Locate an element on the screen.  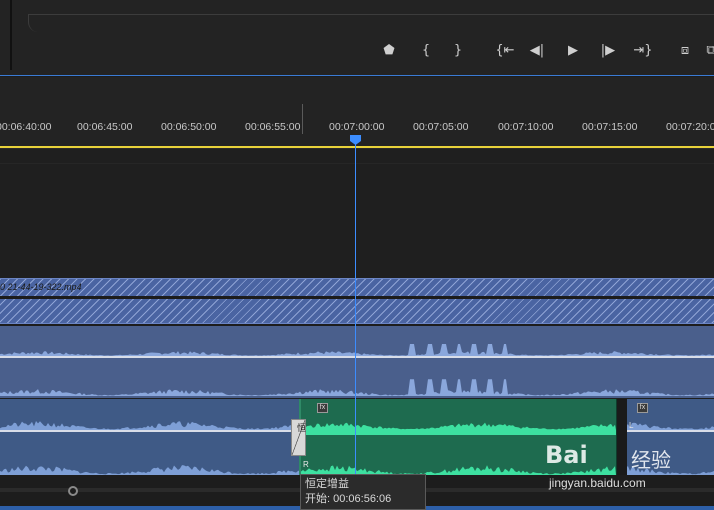
tick-label: 00:07:05:00 is located at coordinates (441, 127).